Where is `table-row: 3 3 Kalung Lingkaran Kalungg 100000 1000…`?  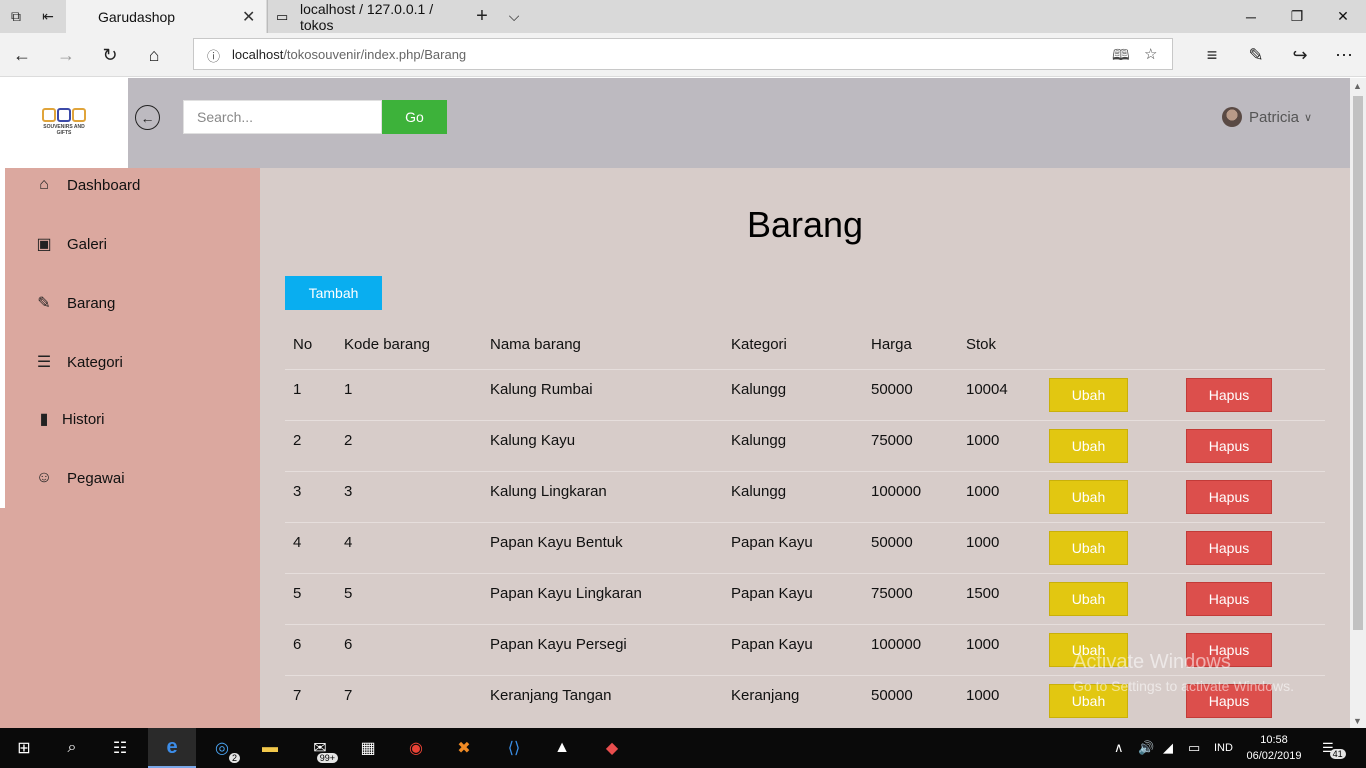
table-row: 3 3 Kalung Lingkaran Kalungg 100000 1000… is located at coordinates (805, 496).